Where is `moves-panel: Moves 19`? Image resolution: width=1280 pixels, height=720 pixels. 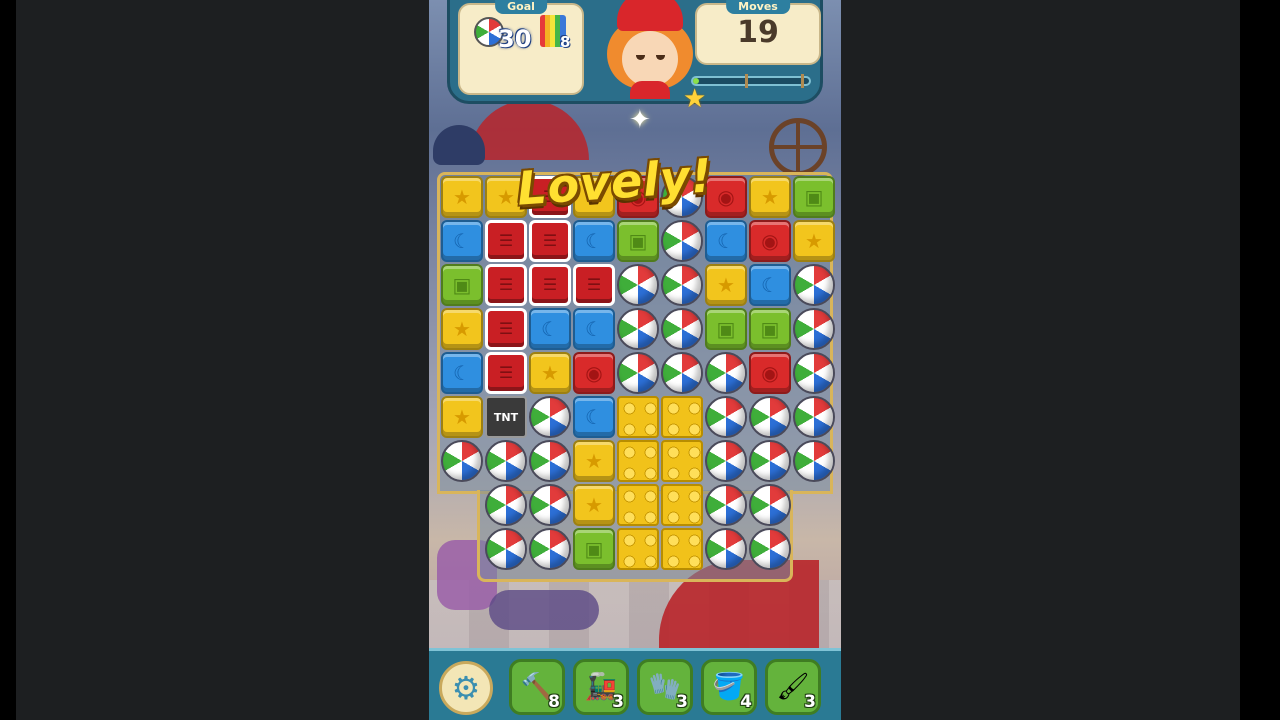 moves-panel: Moves 19 is located at coordinates (758, 32).